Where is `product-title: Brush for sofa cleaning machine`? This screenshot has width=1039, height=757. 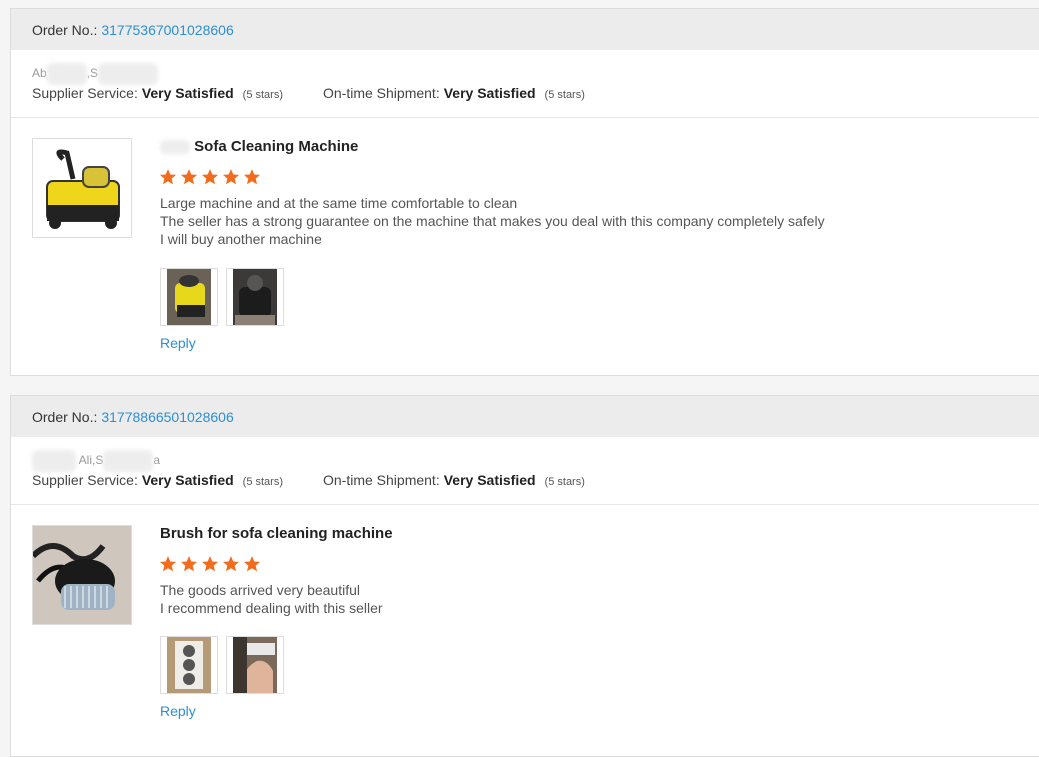
product-title: Brush for sofa cleaning machine is located at coordinates (276, 533).